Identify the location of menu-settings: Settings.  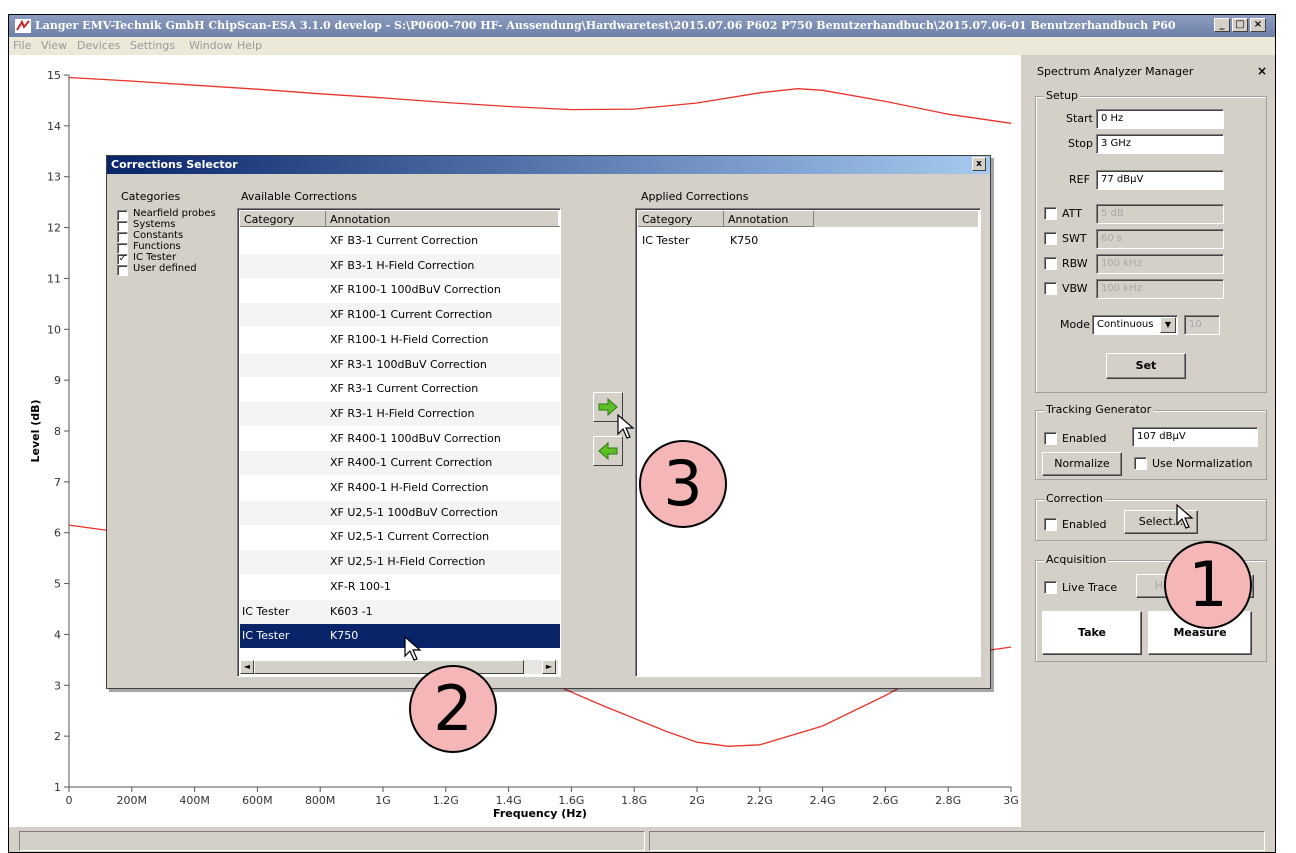
(152, 45).